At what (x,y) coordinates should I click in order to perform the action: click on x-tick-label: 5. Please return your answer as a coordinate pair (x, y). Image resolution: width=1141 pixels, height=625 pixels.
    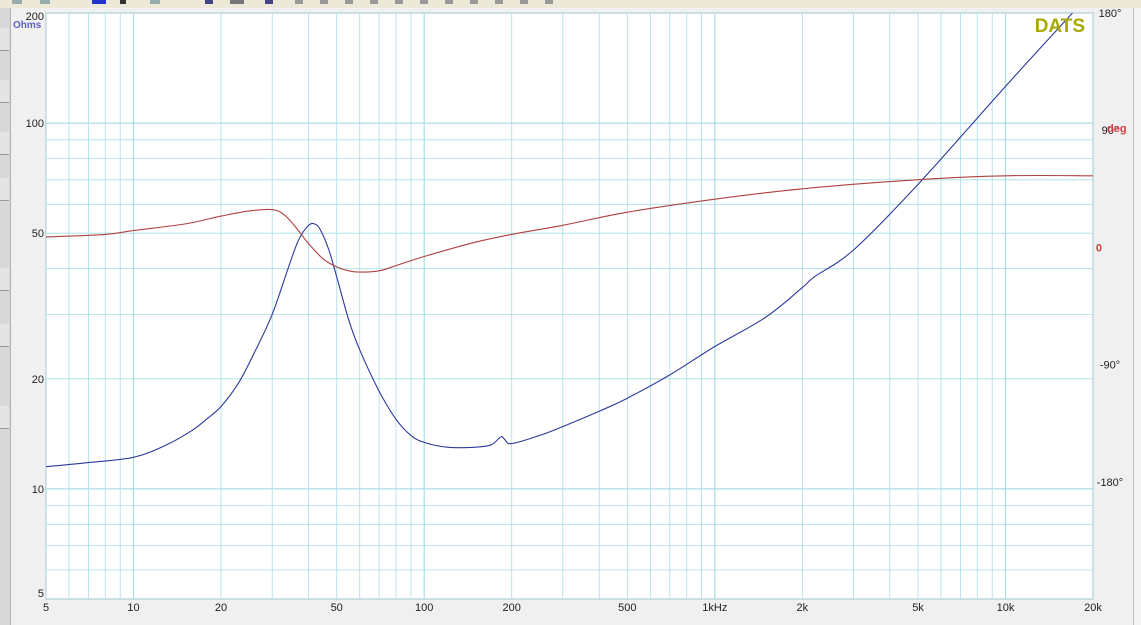
    Looking at the image, I should click on (46, 608).